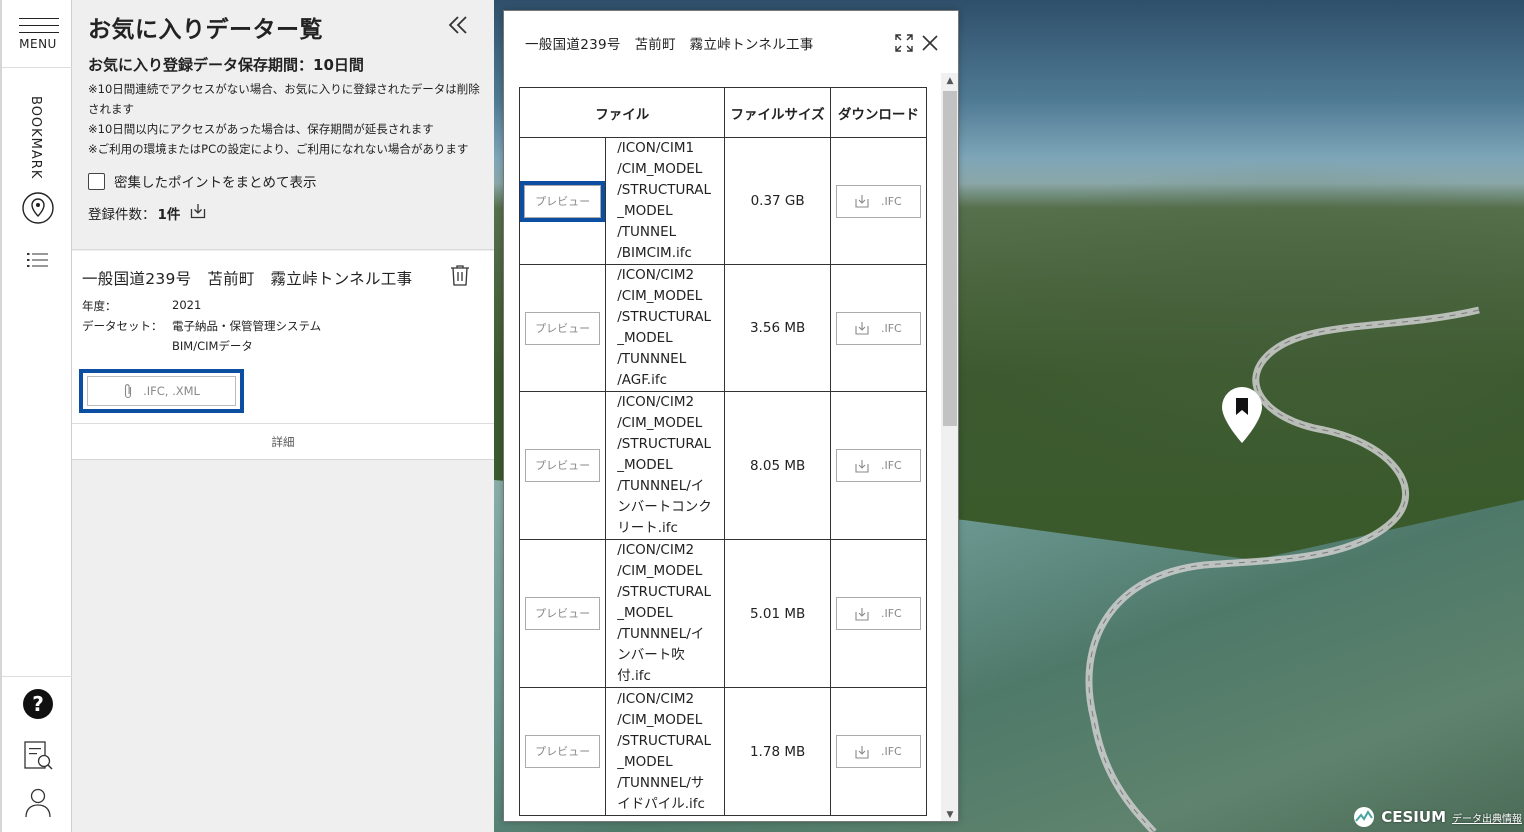  What do you see at coordinates (38, 260) in the screenshot?
I see `list-icon` at bounding box center [38, 260].